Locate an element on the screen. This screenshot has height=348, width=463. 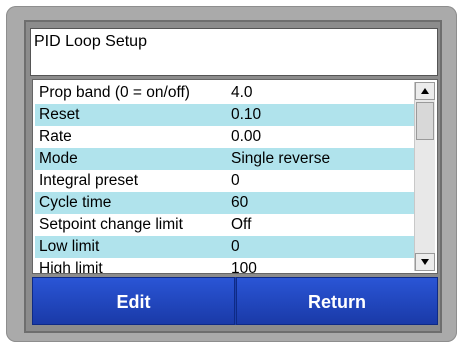
settings-row-value: 4.0 is located at coordinates (242, 92).